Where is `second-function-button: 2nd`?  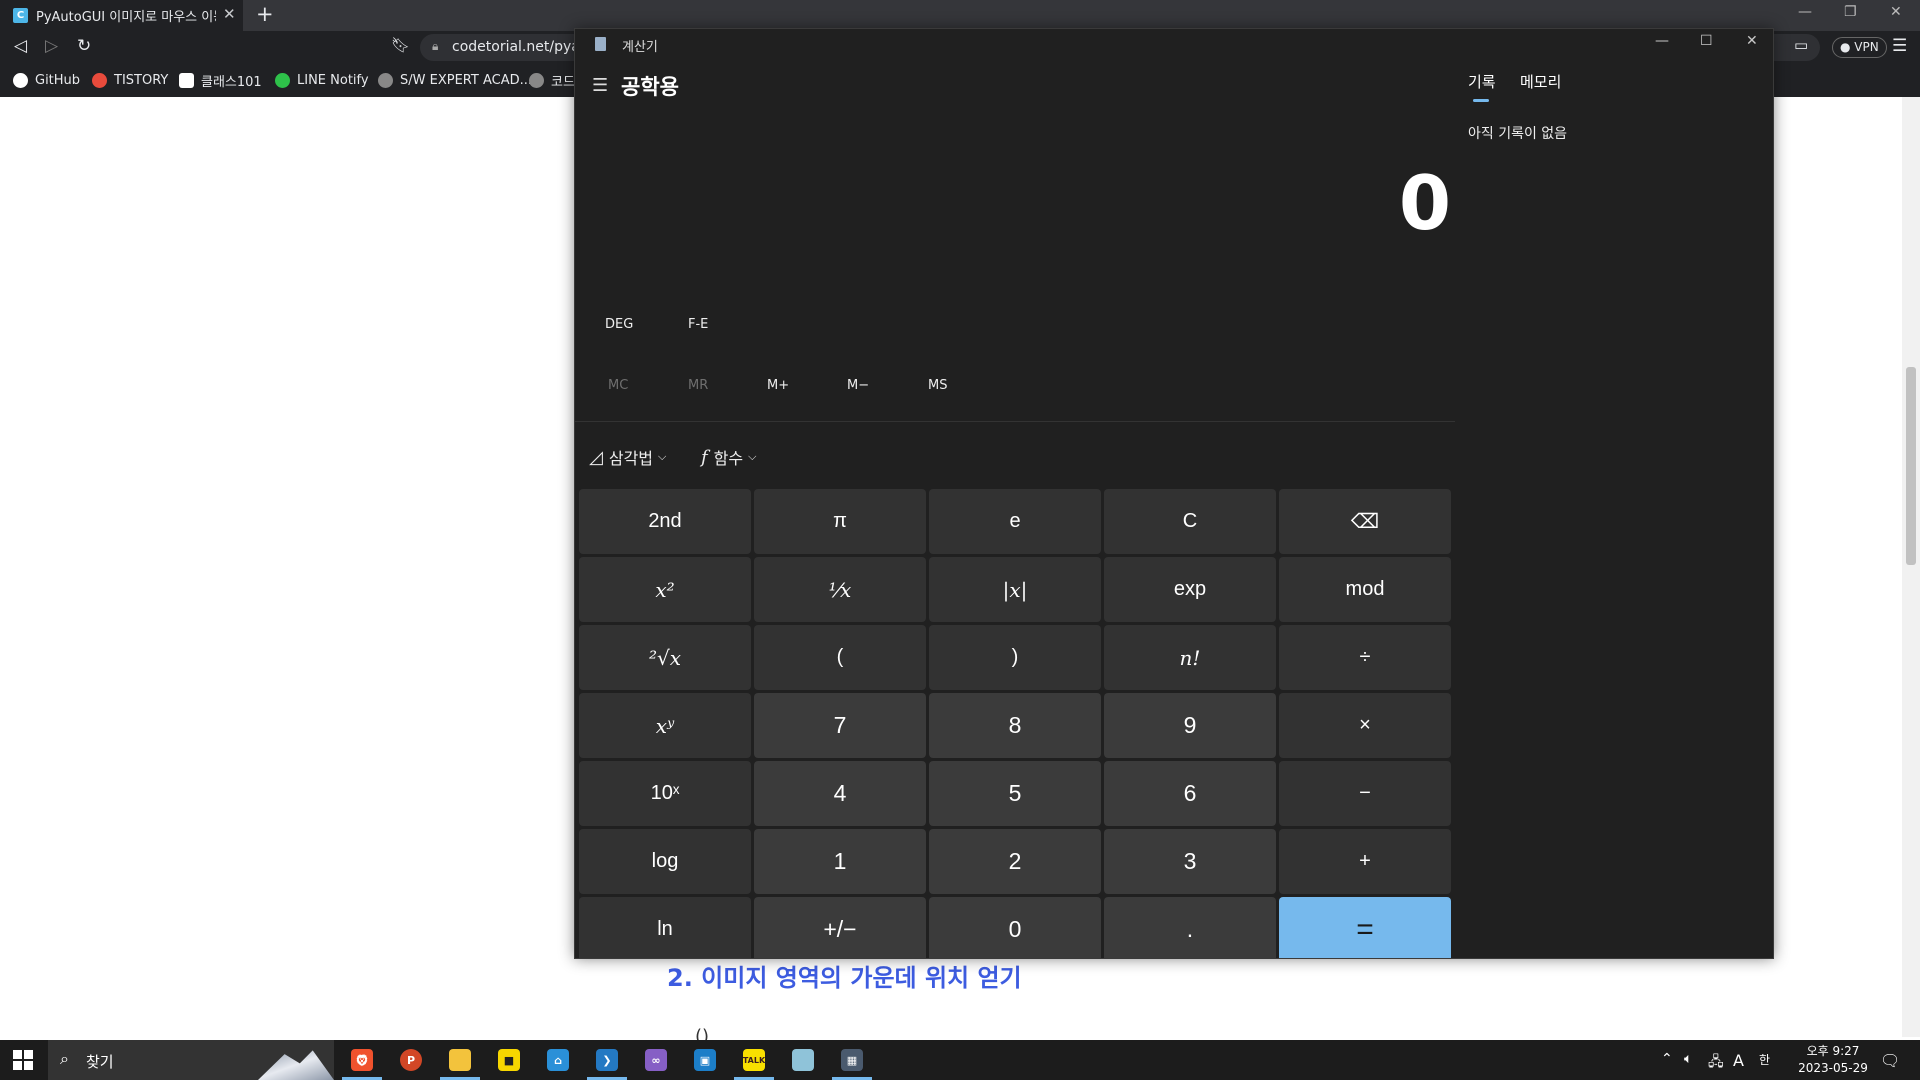
second-function-button: 2nd is located at coordinates (665, 521).